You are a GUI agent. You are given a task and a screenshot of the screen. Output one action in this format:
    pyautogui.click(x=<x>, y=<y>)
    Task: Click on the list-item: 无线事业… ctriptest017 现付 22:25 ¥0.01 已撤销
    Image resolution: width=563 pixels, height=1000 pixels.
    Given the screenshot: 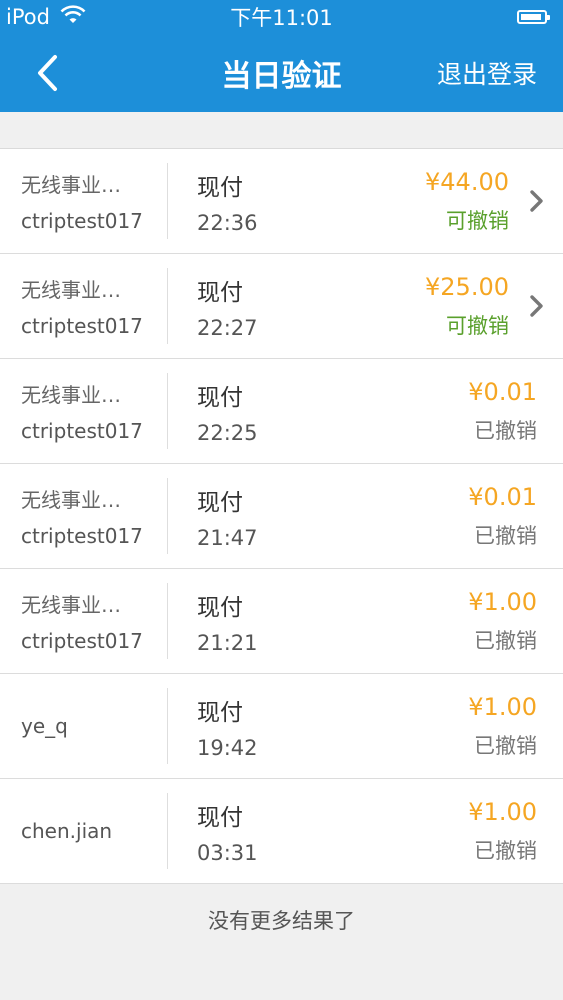 What is the action you would take?
    pyautogui.click(x=281, y=411)
    